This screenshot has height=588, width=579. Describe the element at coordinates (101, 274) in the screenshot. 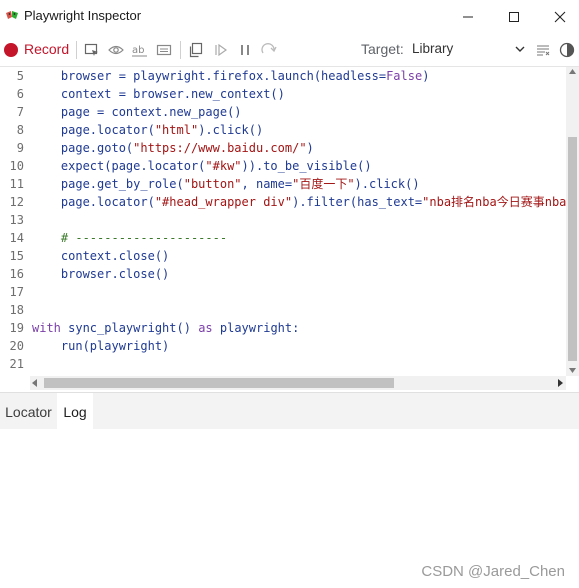

I see `code-text: browser.close()` at that location.